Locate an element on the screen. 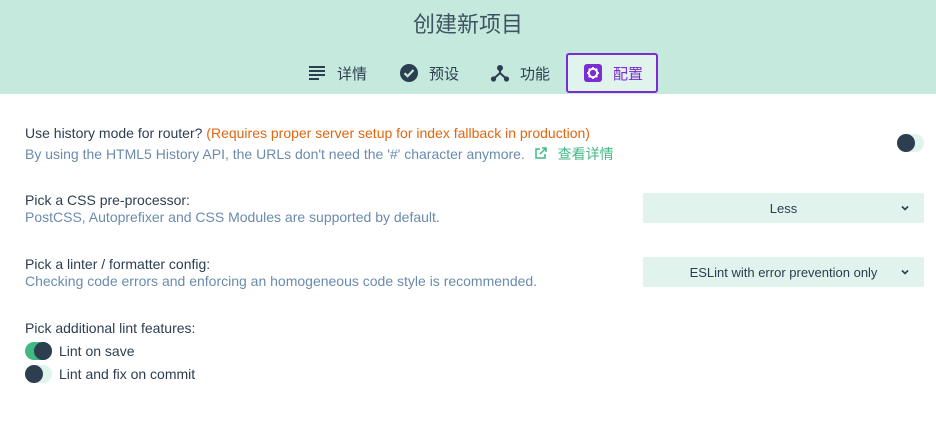  tab-label: 预设 is located at coordinates (444, 74).